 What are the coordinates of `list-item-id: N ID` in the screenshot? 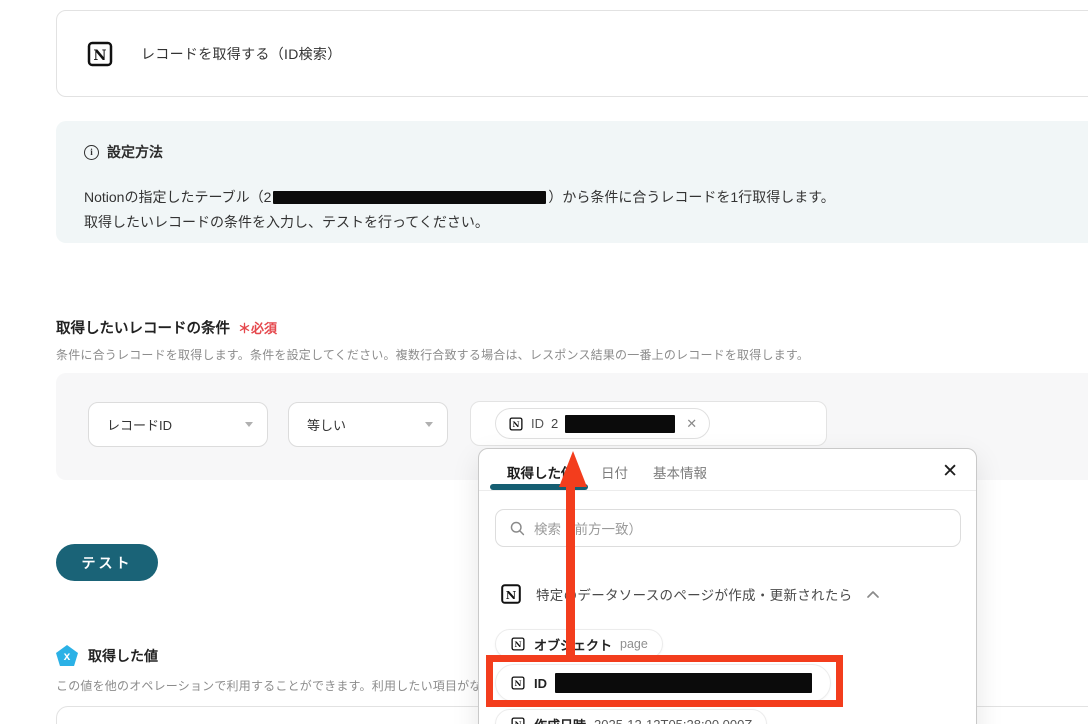 It's located at (663, 683).